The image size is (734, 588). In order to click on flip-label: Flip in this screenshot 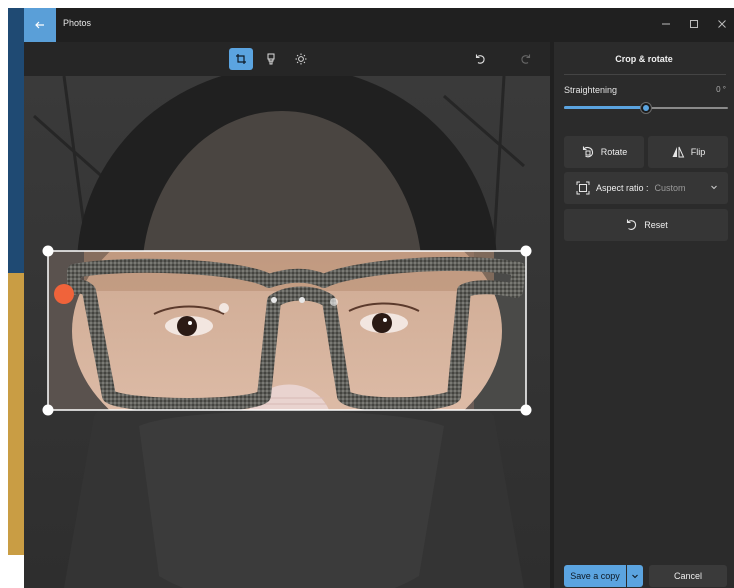, I will do `click(698, 152)`.